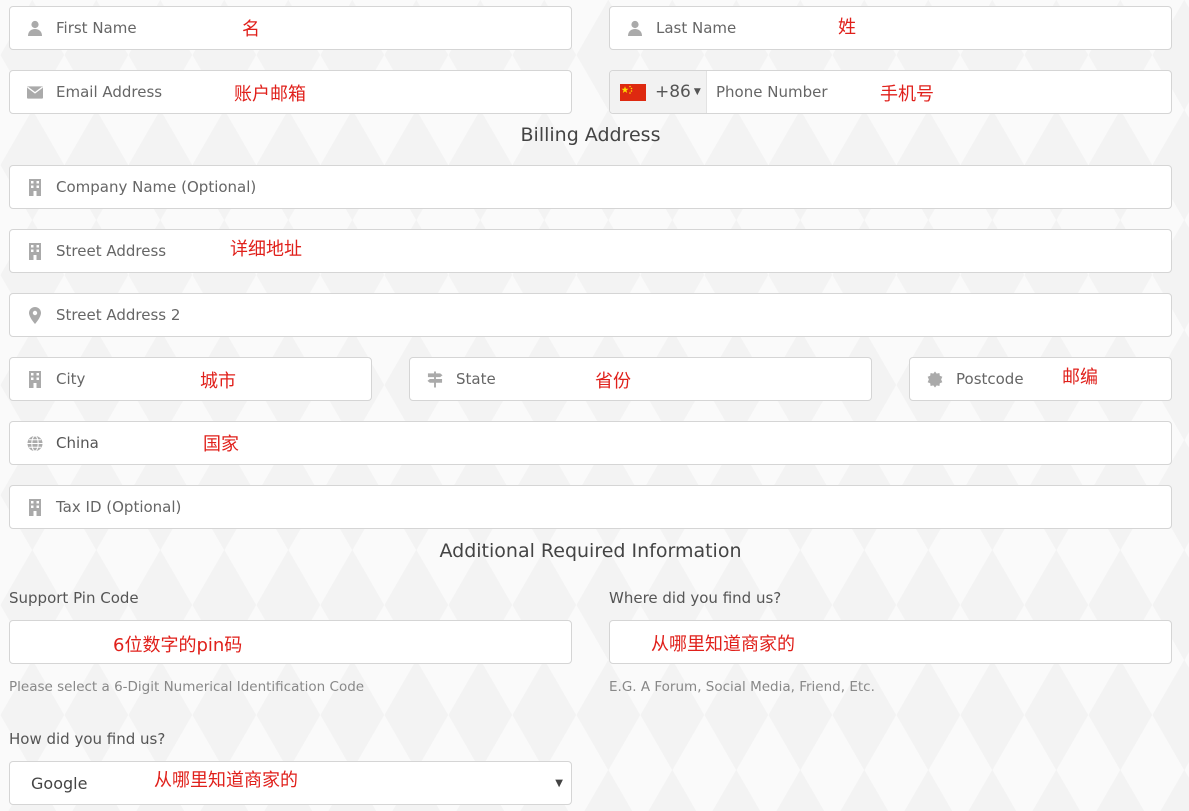 The height and width of the screenshot is (811, 1189). Describe the element at coordinates (590, 507) in the screenshot. I see `tax-id-field: Tax ID (Optional)` at that location.